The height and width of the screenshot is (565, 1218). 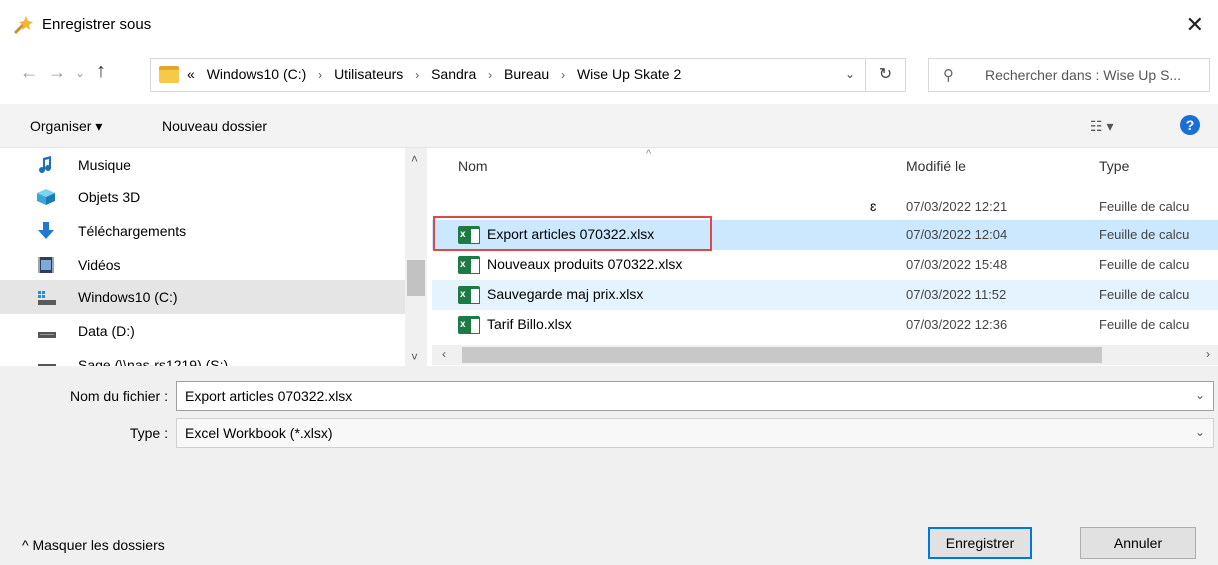 What do you see at coordinates (202, 297) in the screenshot?
I see `sidebar-item-windows10-drive: Windows10 (C:)` at bounding box center [202, 297].